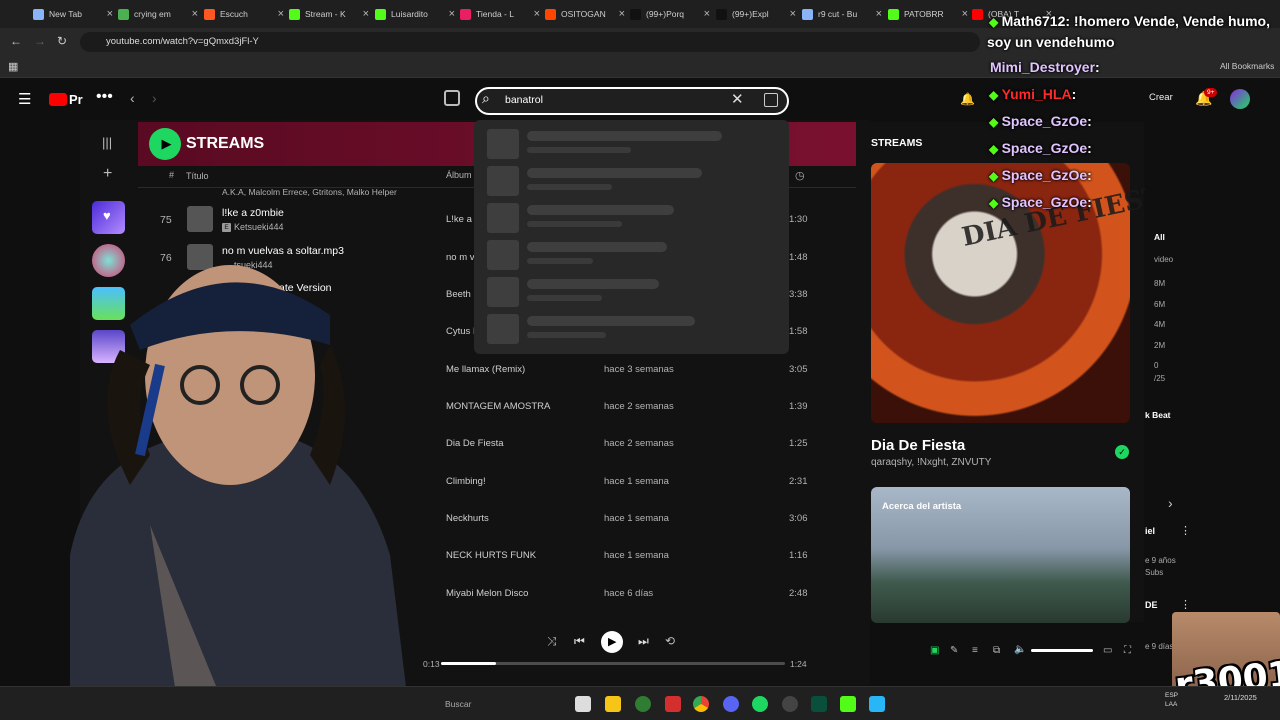 The width and height of the screenshot is (1280, 720). I want to click on channel-name-partial: iel, so click(1150, 531).